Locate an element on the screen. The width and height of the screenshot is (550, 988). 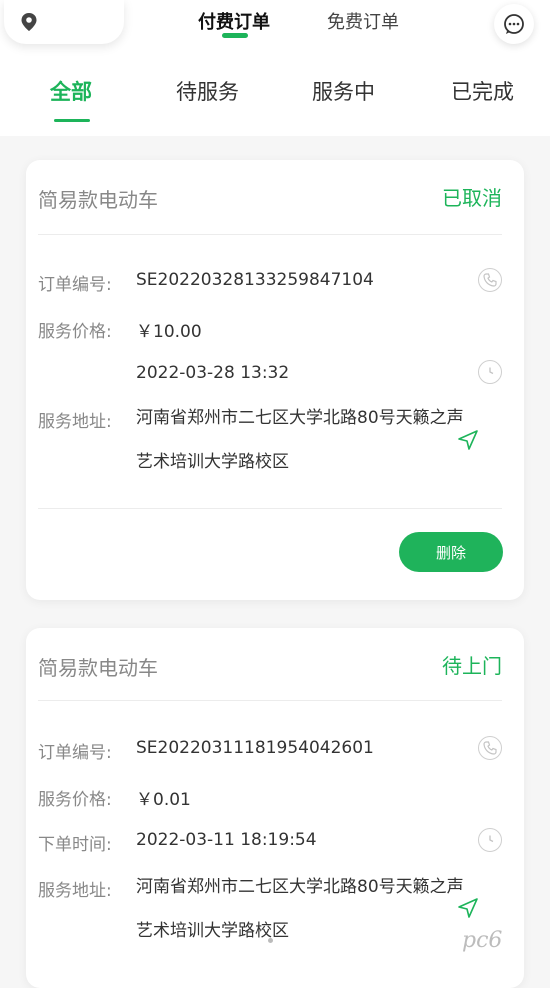
service-price-value: ￥0.01 is located at coordinates (163, 800).